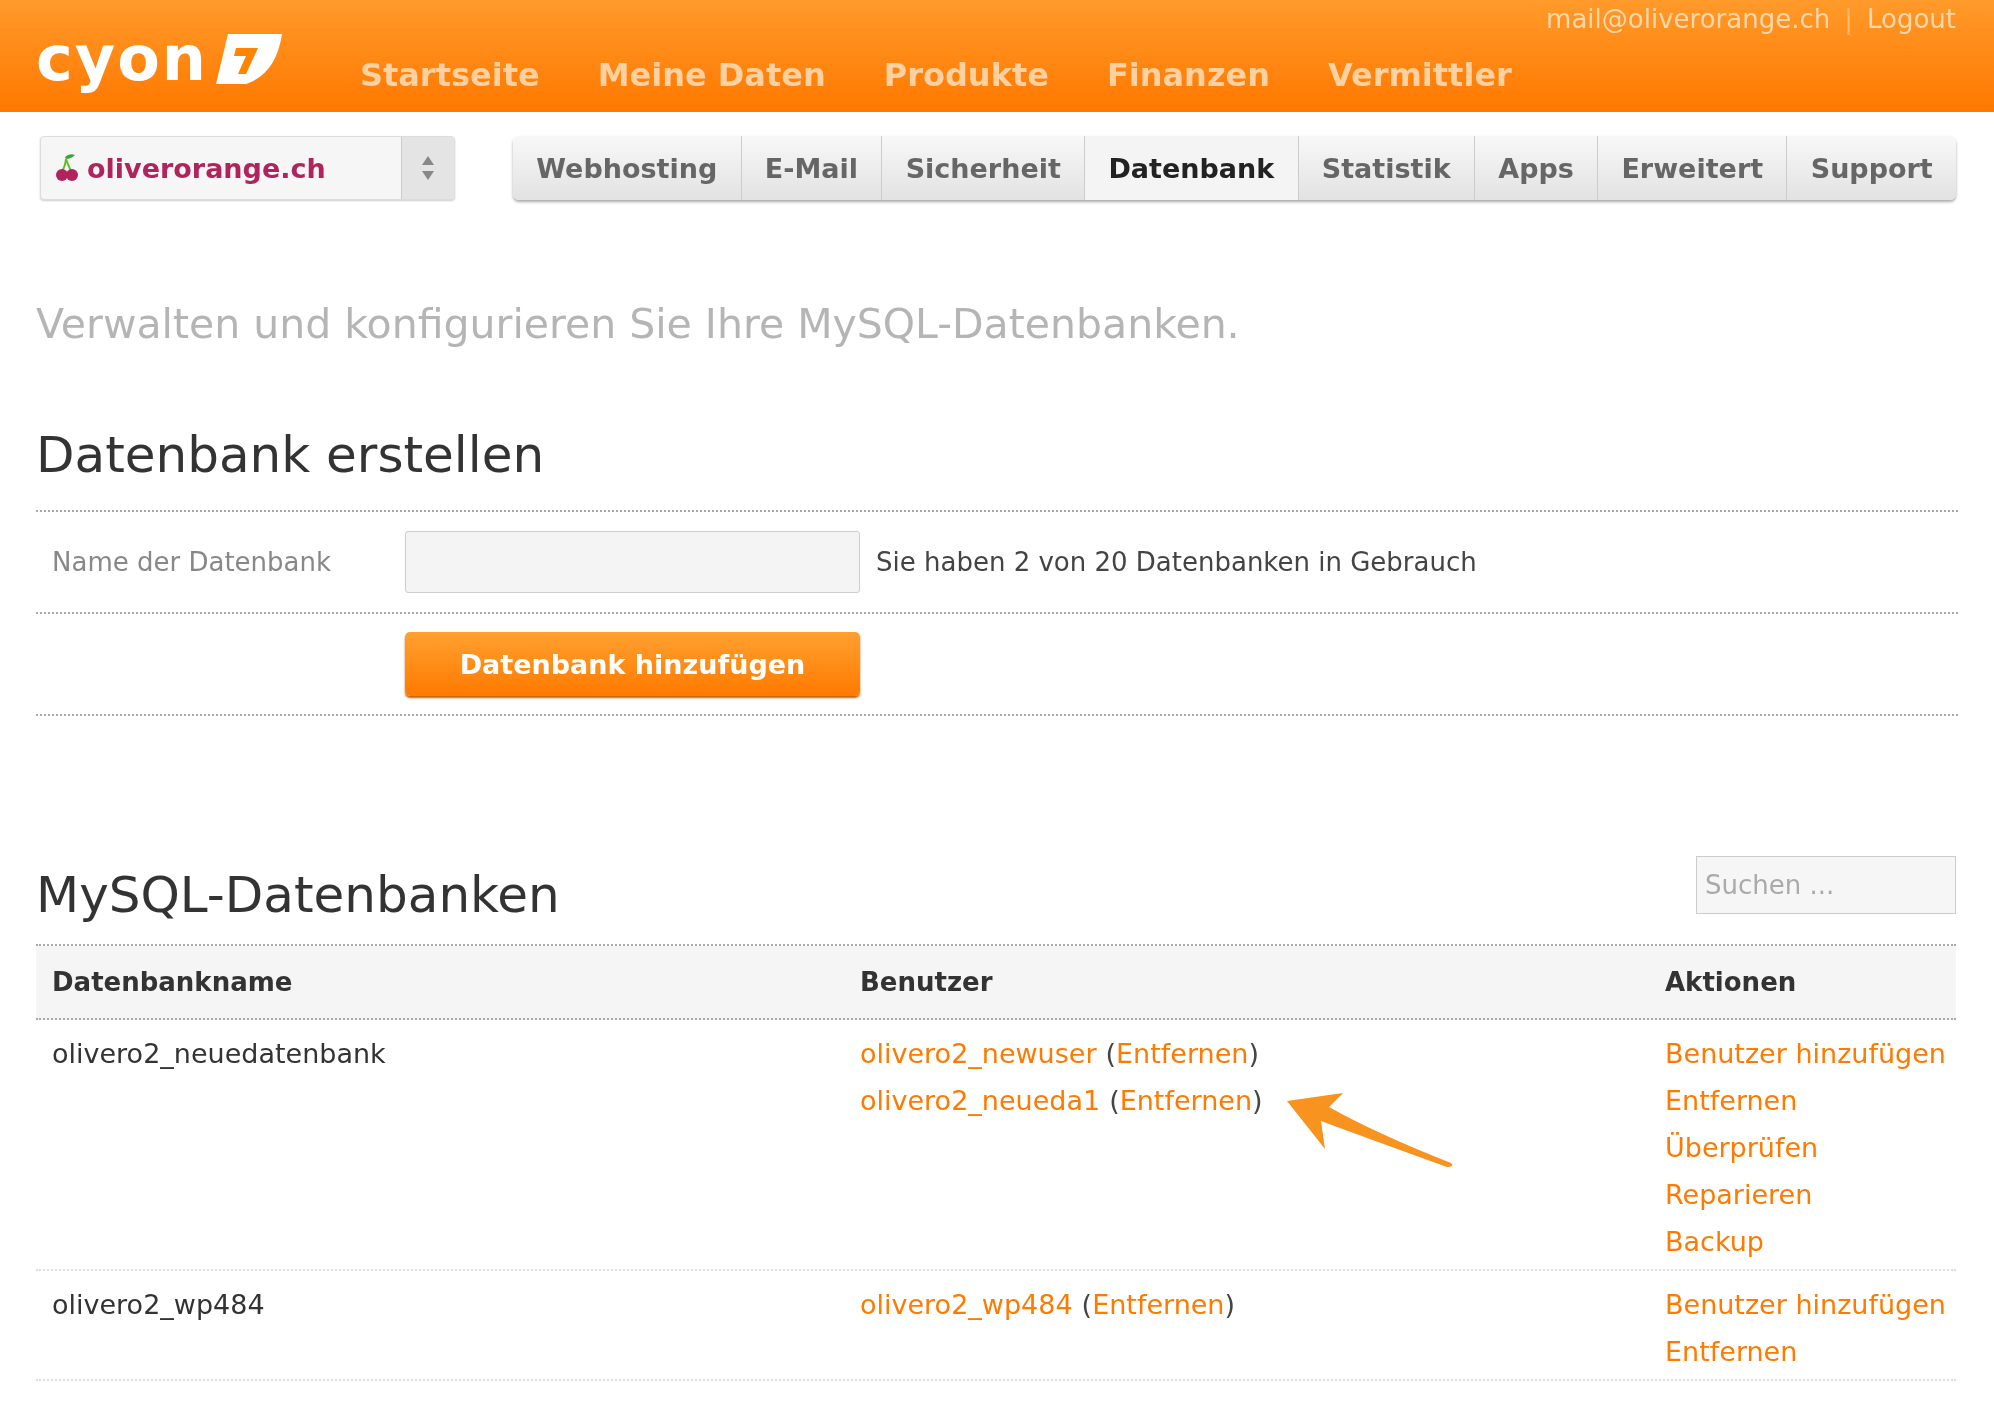 This screenshot has height=1405, width=1994. What do you see at coordinates (632, 562) in the screenshot?
I see `database-name-field` at bounding box center [632, 562].